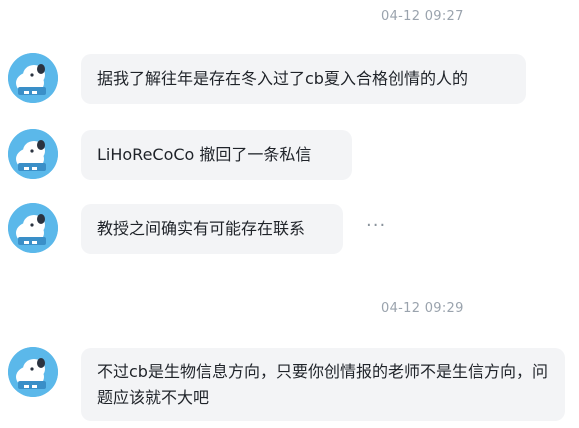 The height and width of the screenshot is (428, 579). What do you see at coordinates (422, 308) in the screenshot?
I see `timestamp: 04-12 09:29` at bounding box center [422, 308].